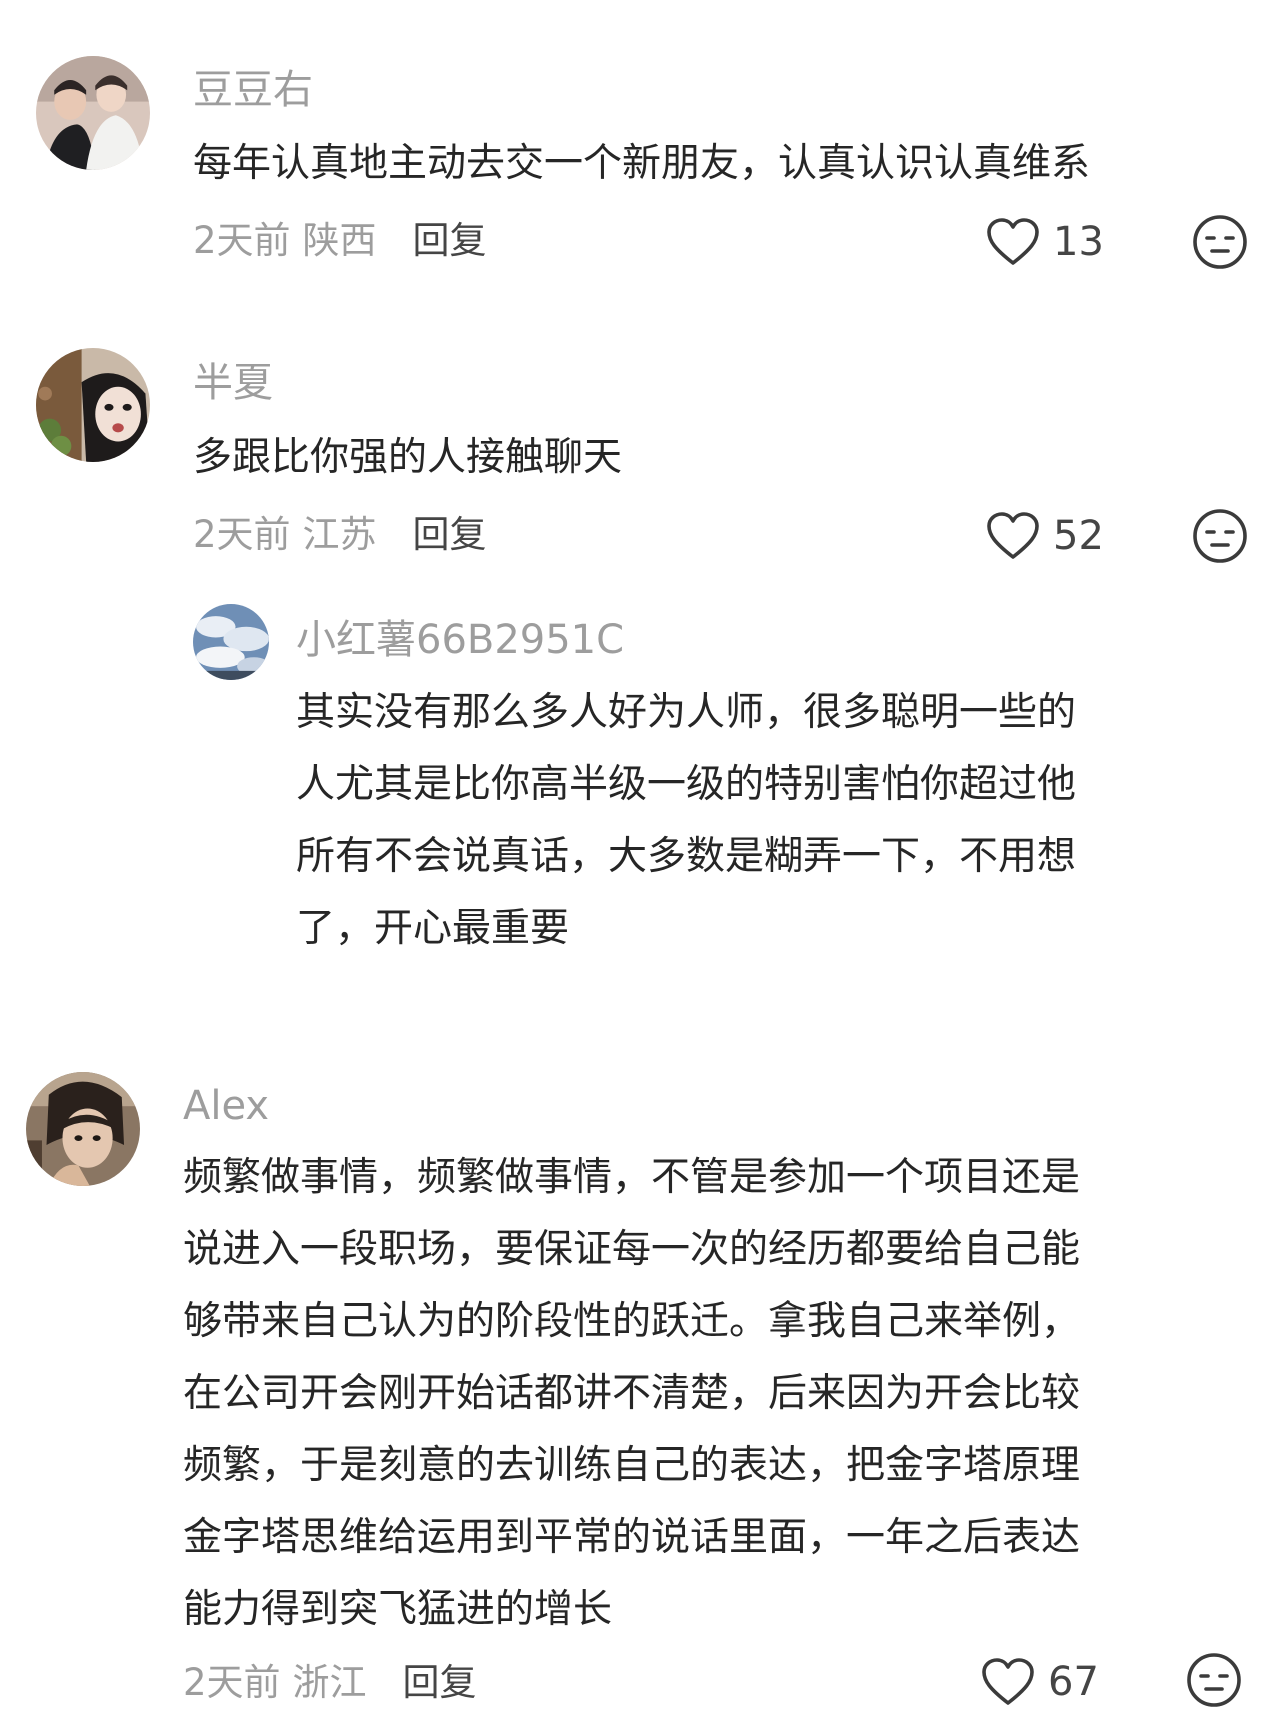 The image size is (1281, 1710). Describe the element at coordinates (1073, 1682) in the screenshot. I see `like-count: 67` at that location.